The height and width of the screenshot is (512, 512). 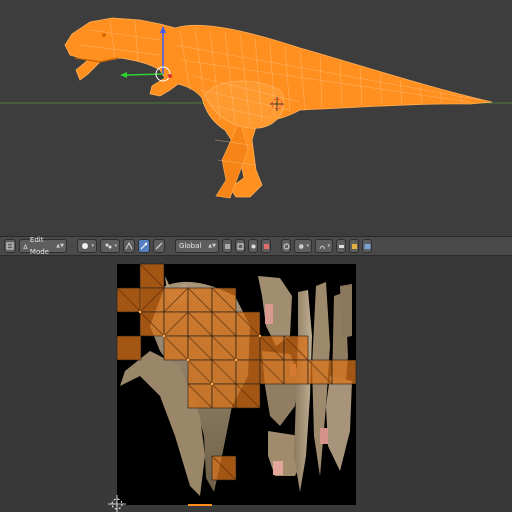 I want to click on image-browse-button, so click(x=367, y=246).